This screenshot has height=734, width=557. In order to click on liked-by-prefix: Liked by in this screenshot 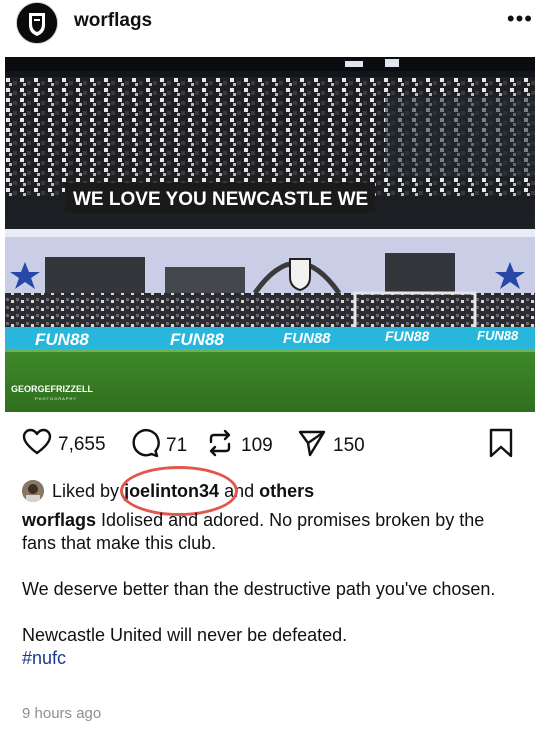, I will do `click(86, 490)`.